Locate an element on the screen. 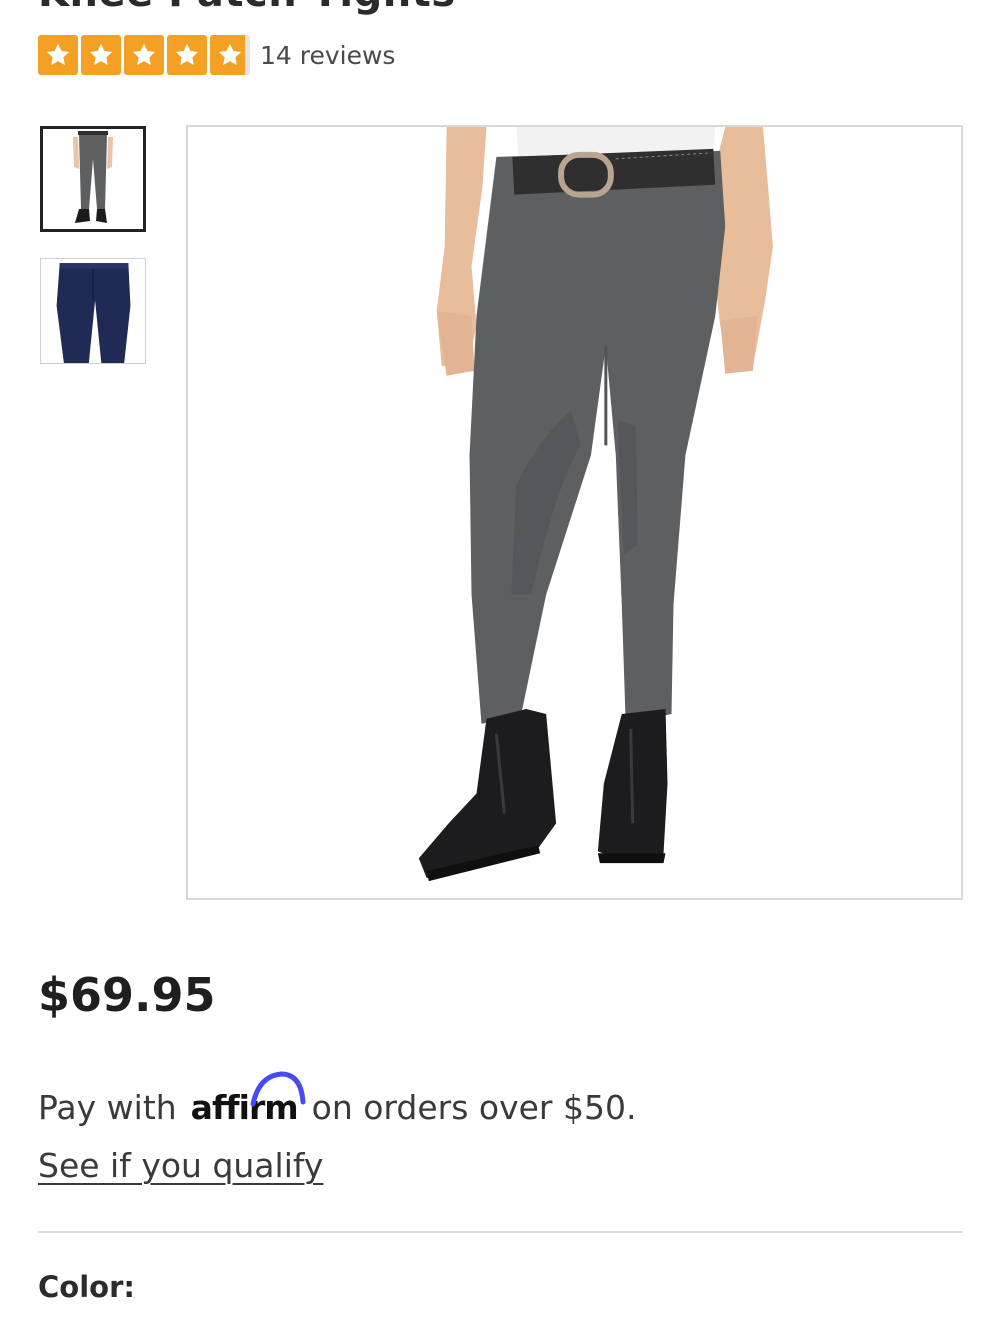  financing-suffix: on orders over $50. is located at coordinates (474, 1107).